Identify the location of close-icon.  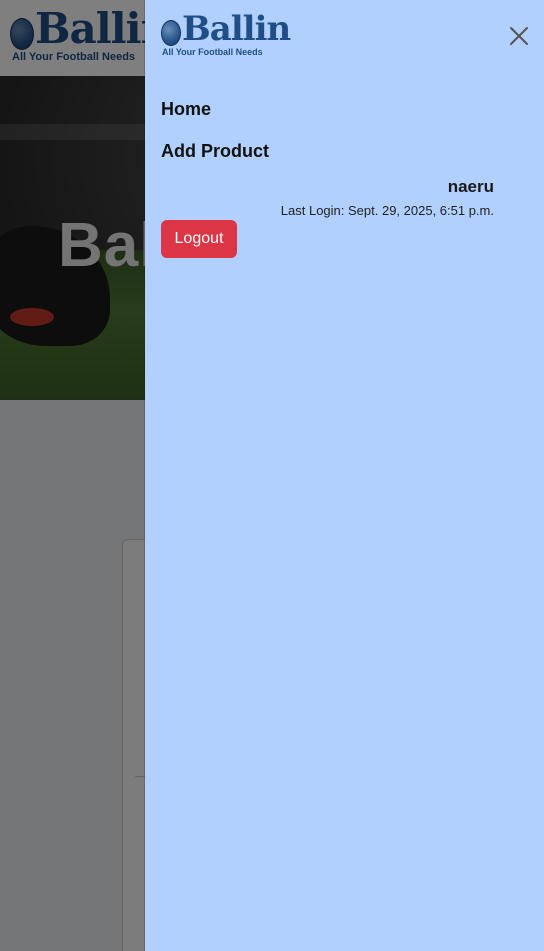
(519, 36).